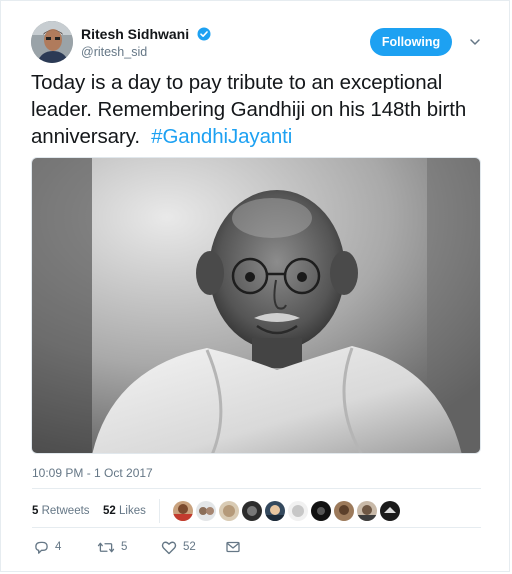  I want to click on likes-count: 52, so click(109, 511).